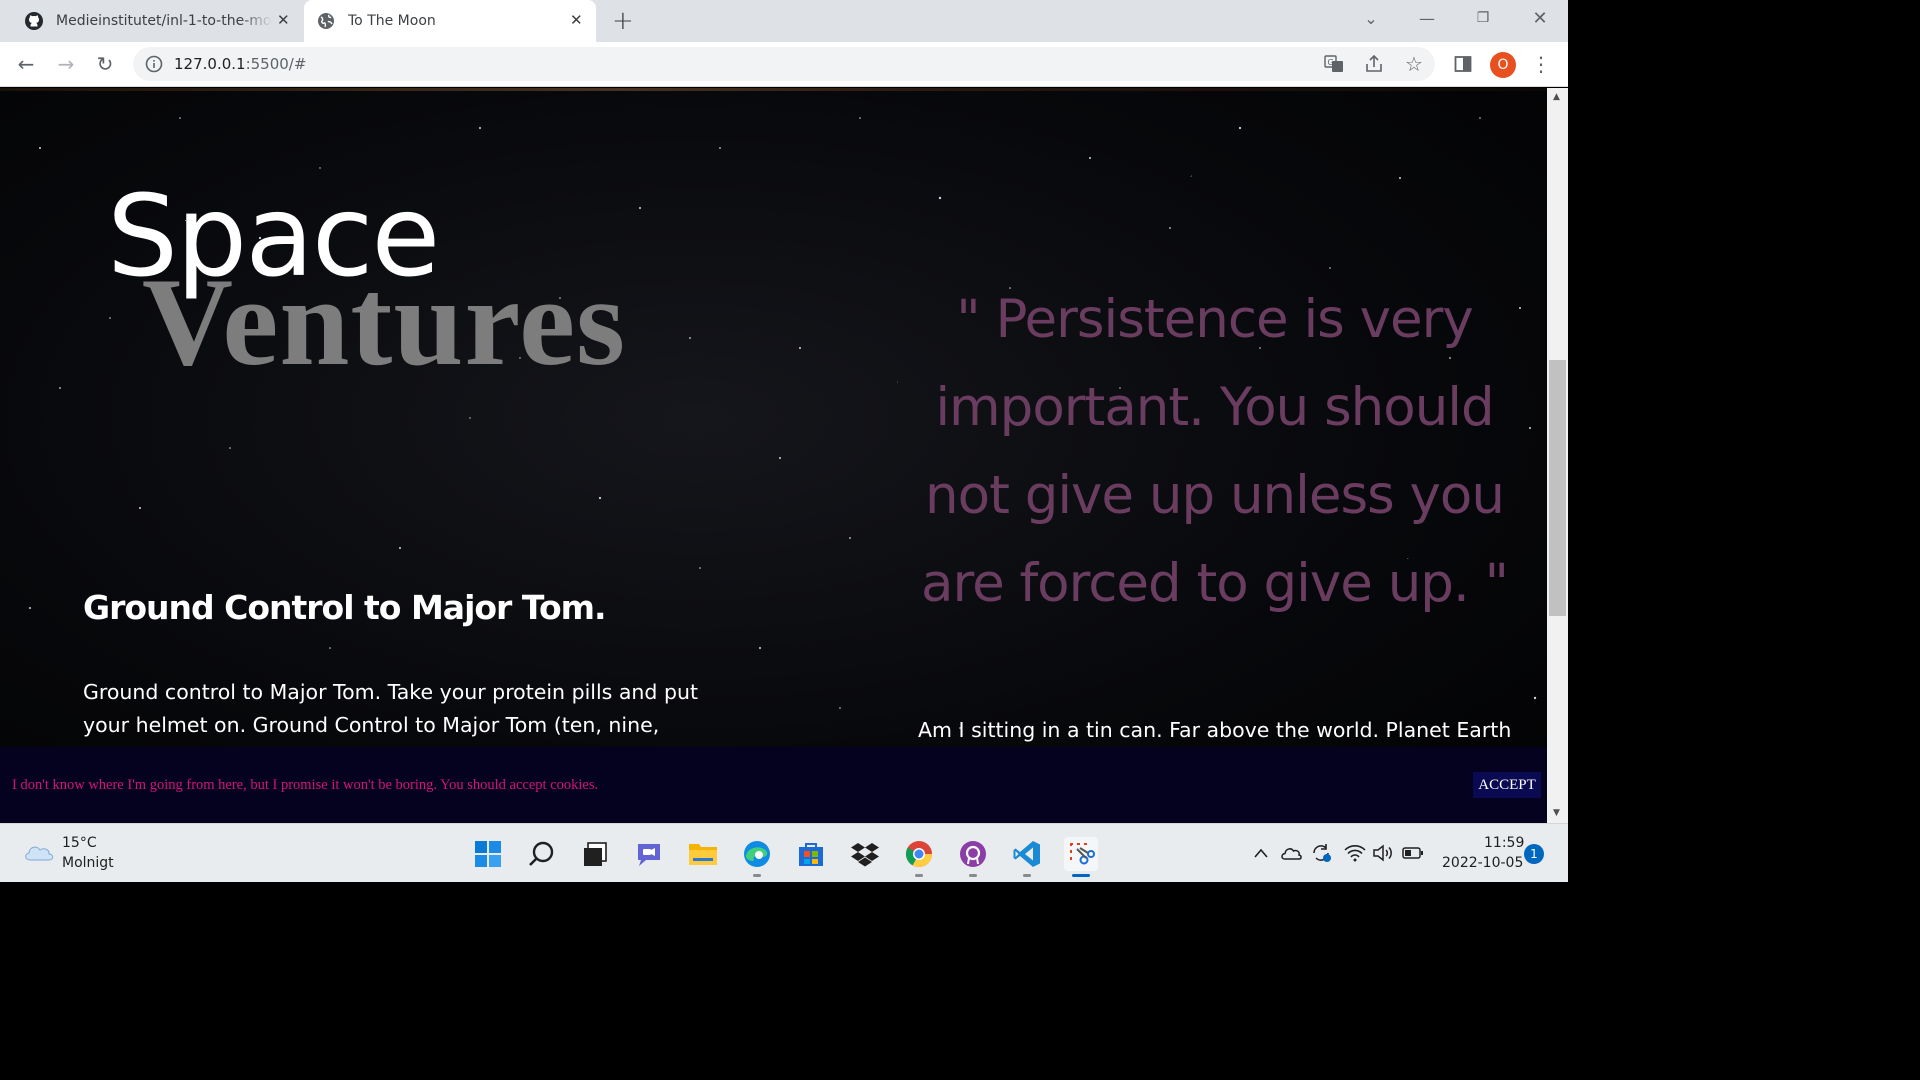 The height and width of the screenshot is (1080, 1920). Describe the element at coordinates (703, 854) in the screenshot. I see `file-explorer-icon` at that location.